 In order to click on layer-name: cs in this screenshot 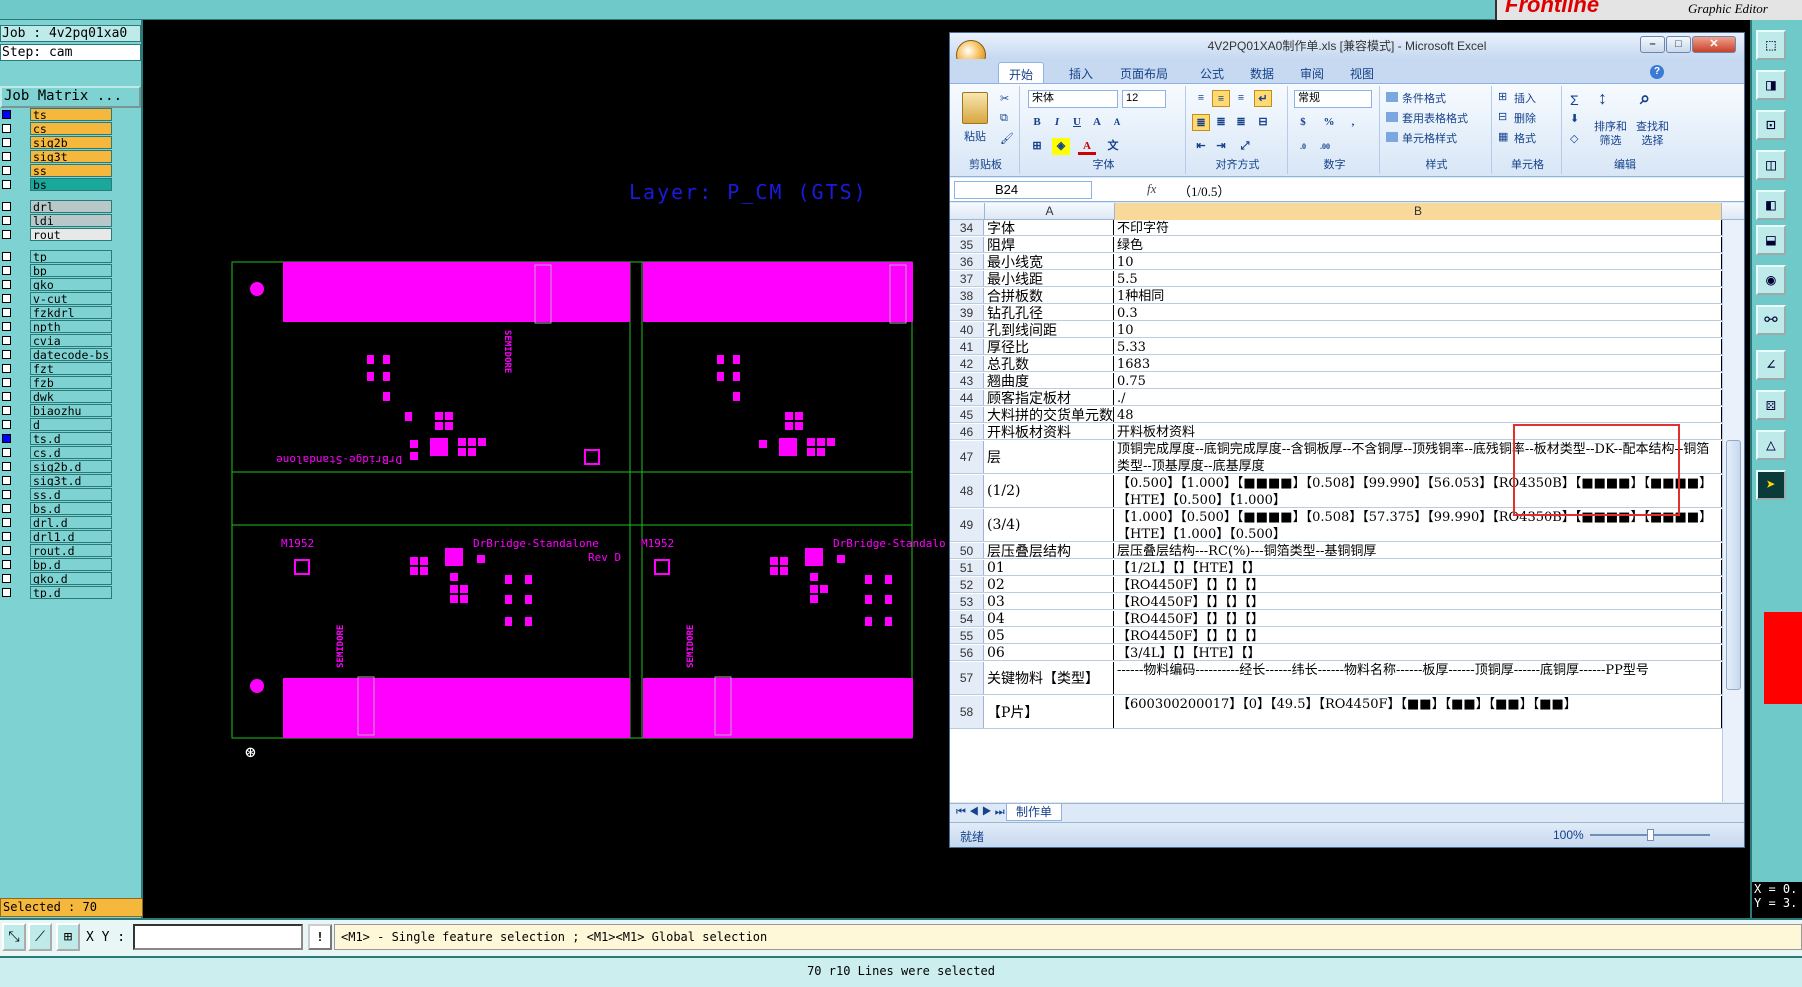, I will do `click(71, 128)`.